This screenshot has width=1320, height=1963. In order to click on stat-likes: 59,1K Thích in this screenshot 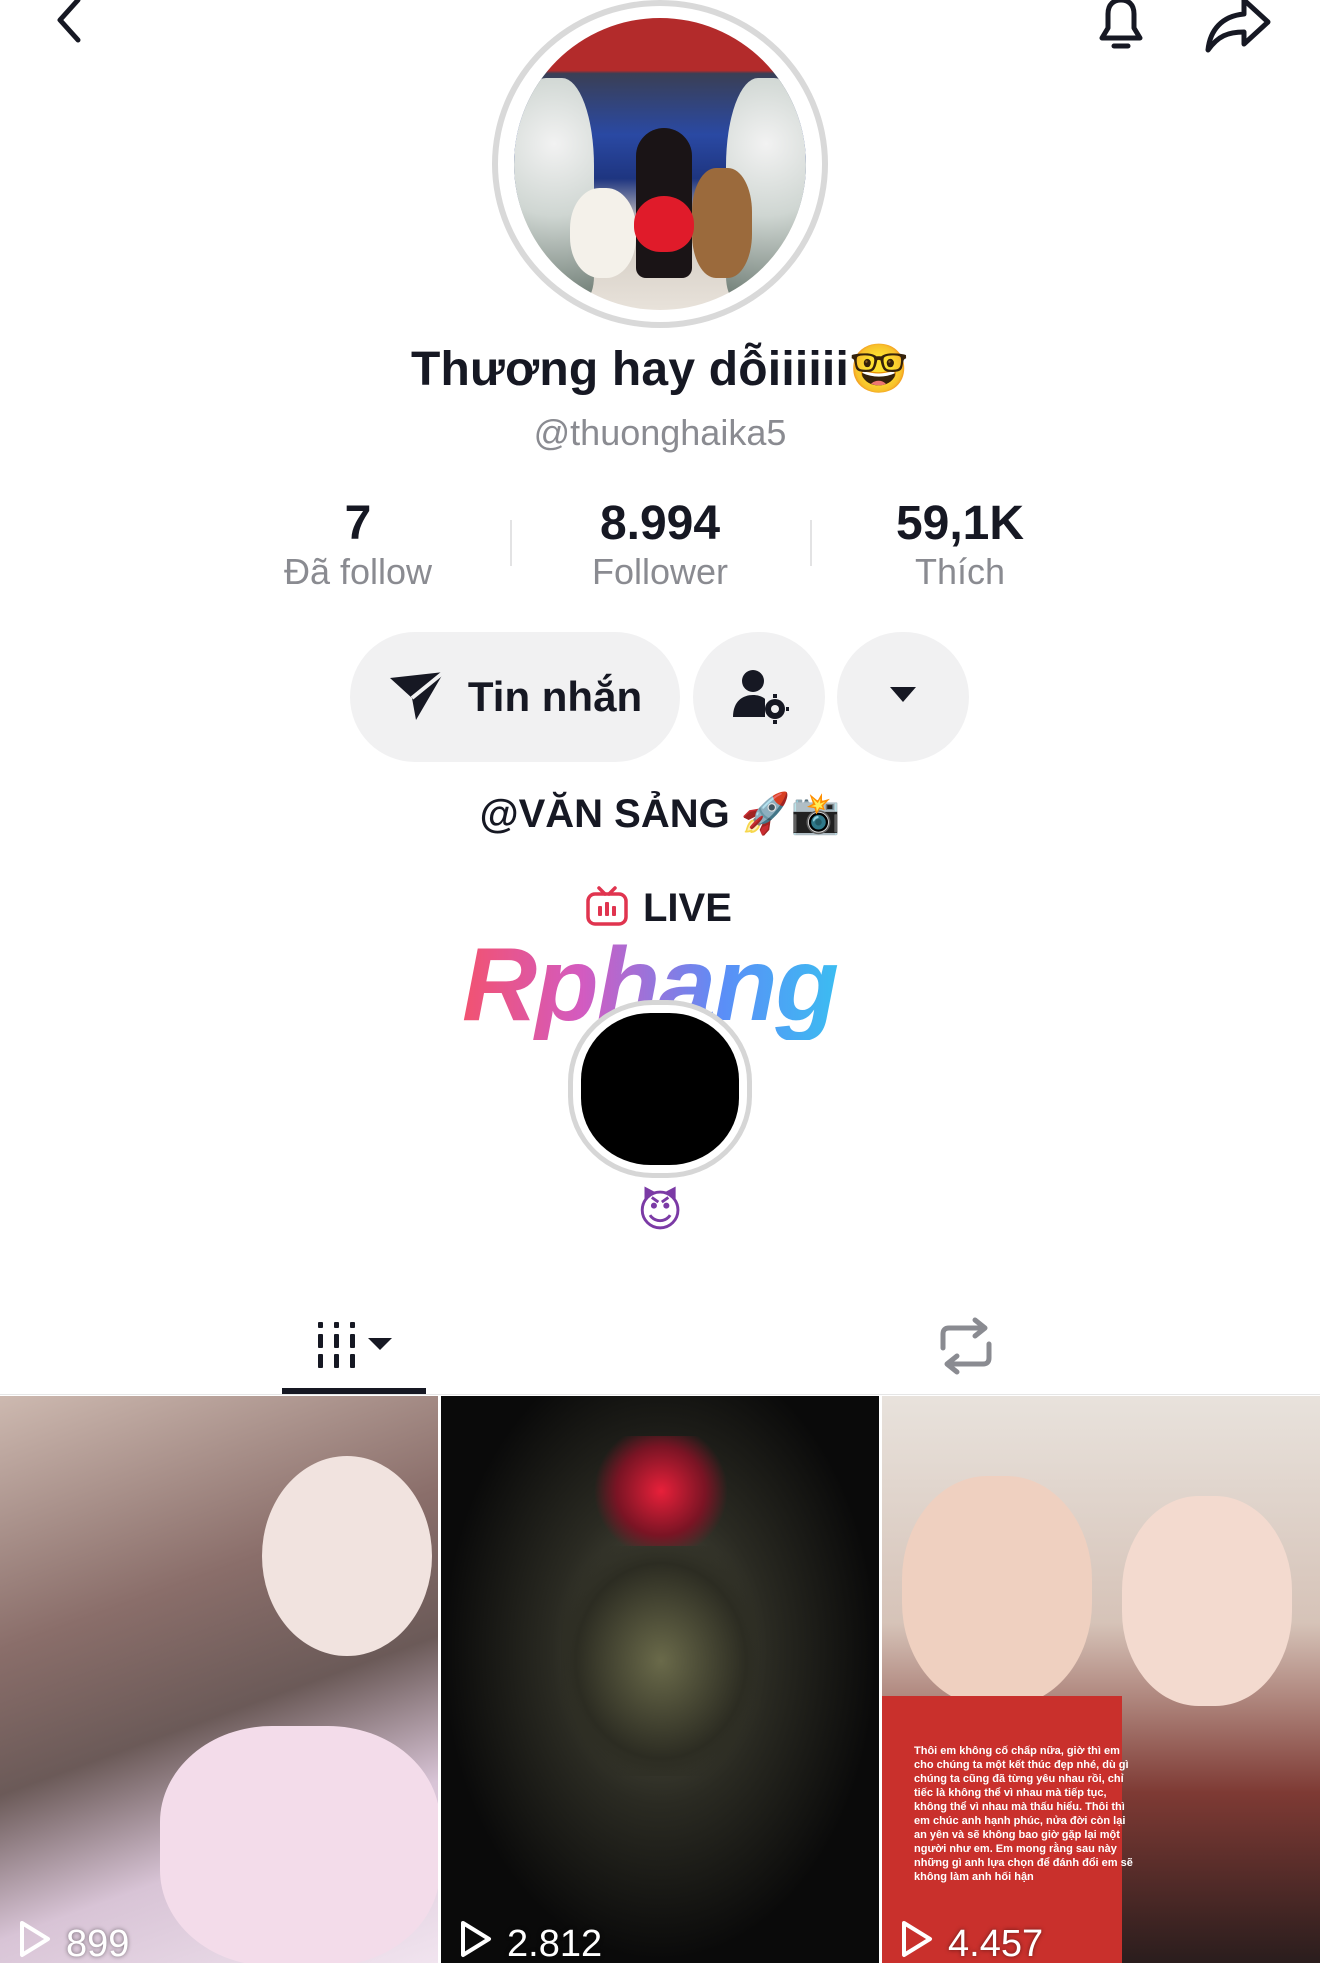, I will do `click(960, 546)`.